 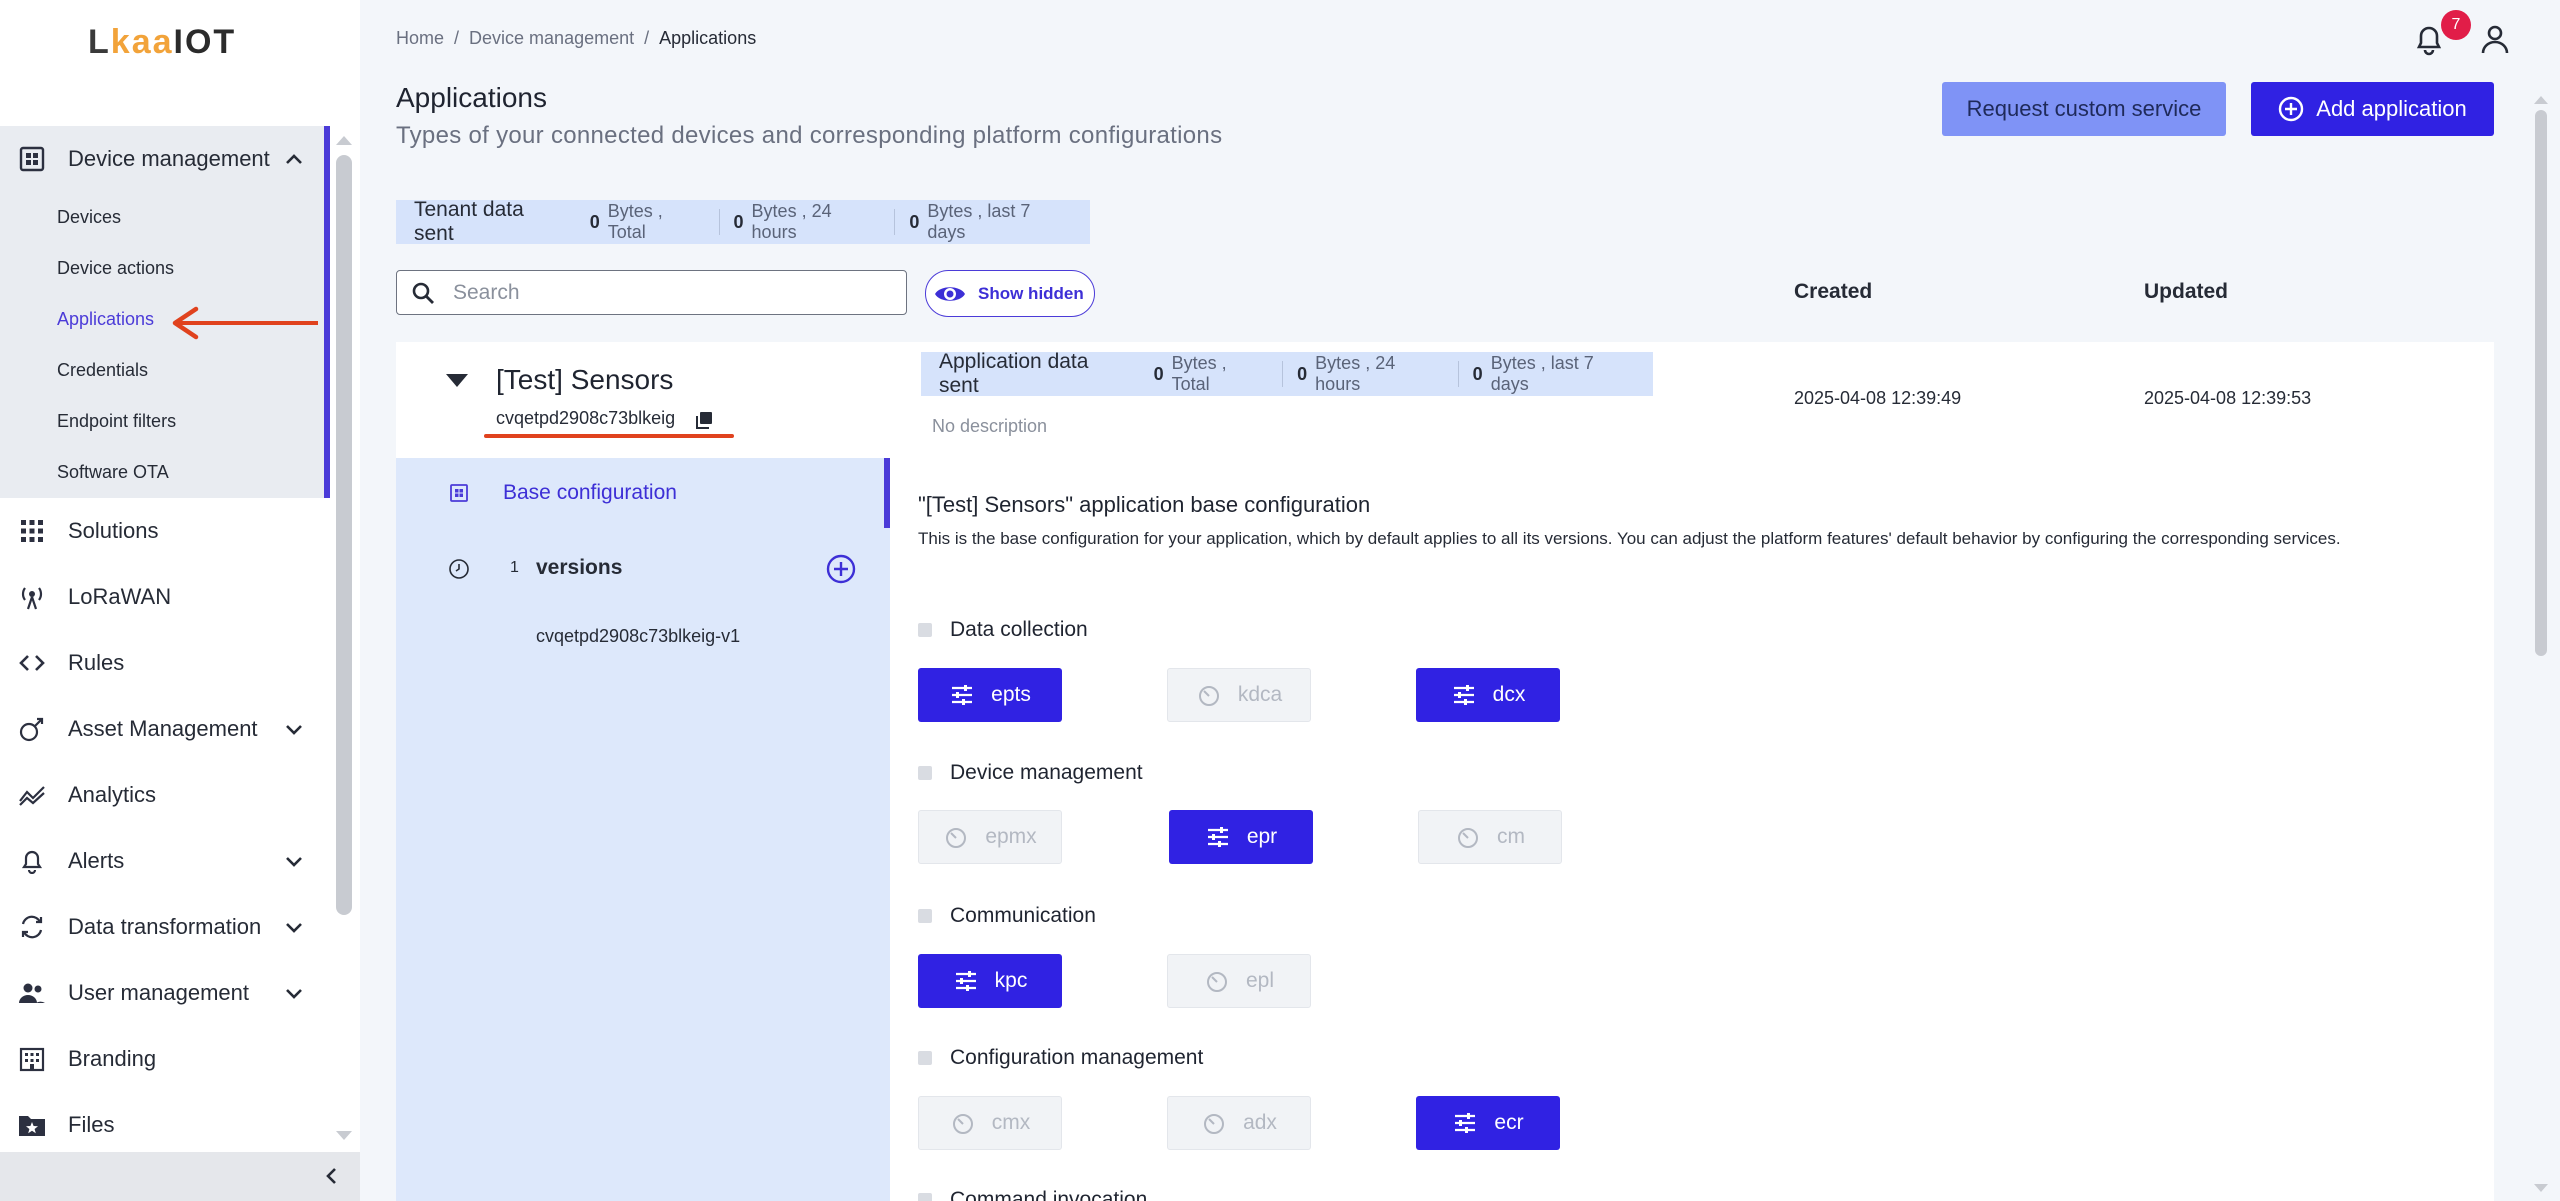 What do you see at coordinates (165, 663) in the screenshot?
I see `sidebar-item-rules: Rules` at bounding box center [165, 663].